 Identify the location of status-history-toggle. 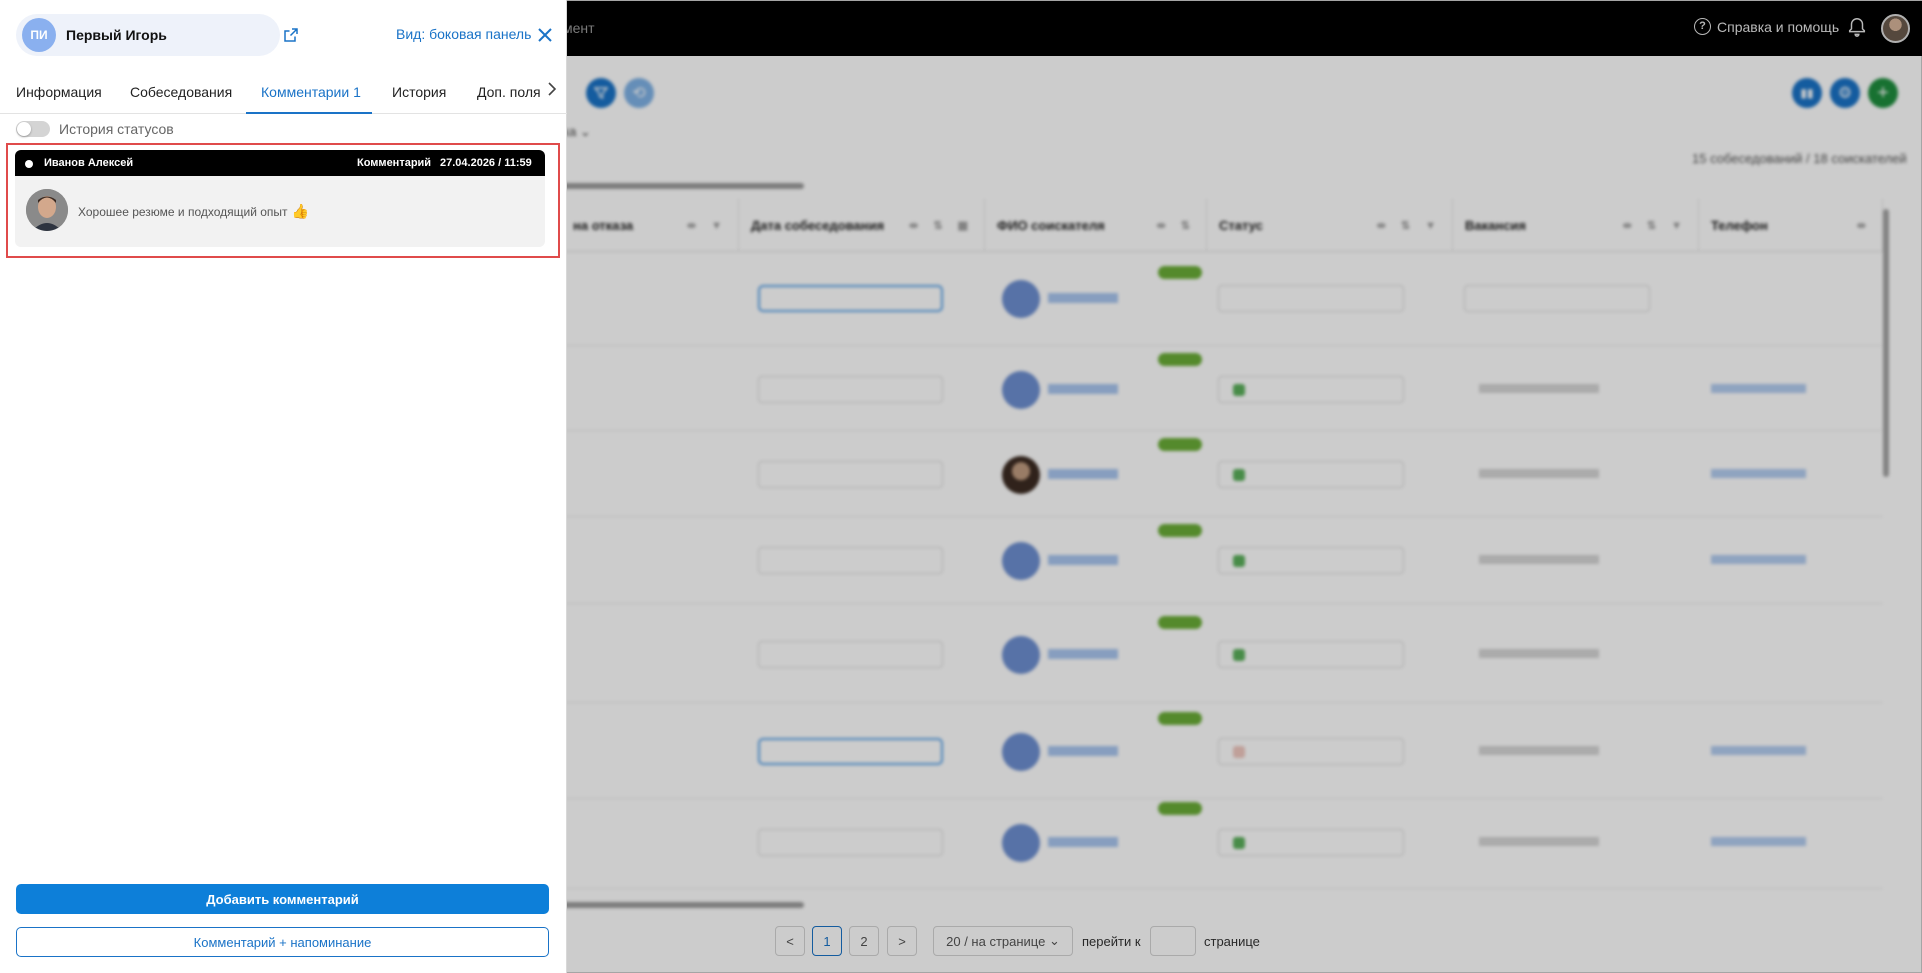
(33, 129).